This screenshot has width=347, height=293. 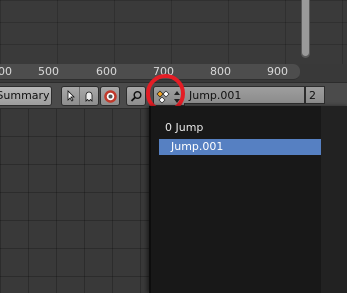 What do you see at coordinates (244, 95) in the screenshot?
I see `action-name-field: Jump.001` at bounding box center [244, 95].